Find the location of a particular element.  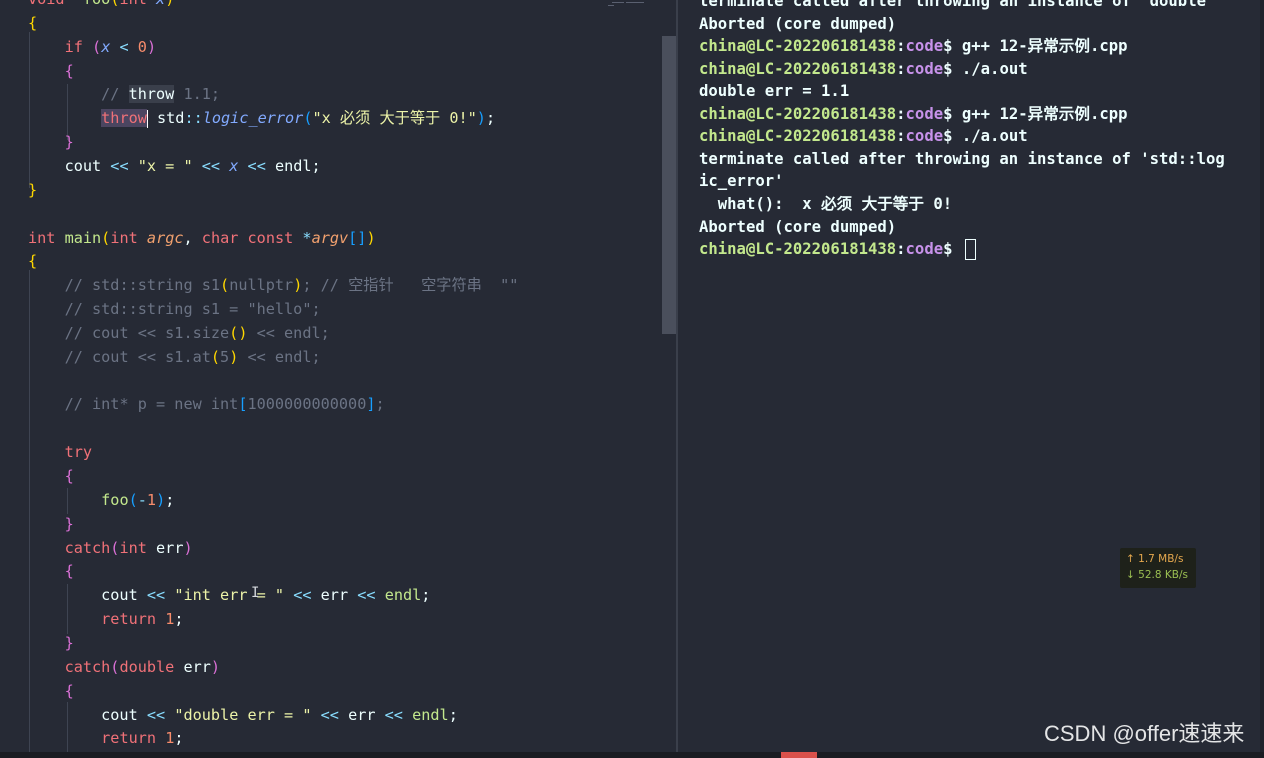

code-line: if (x < 0) is located at coordinates (92, 47).